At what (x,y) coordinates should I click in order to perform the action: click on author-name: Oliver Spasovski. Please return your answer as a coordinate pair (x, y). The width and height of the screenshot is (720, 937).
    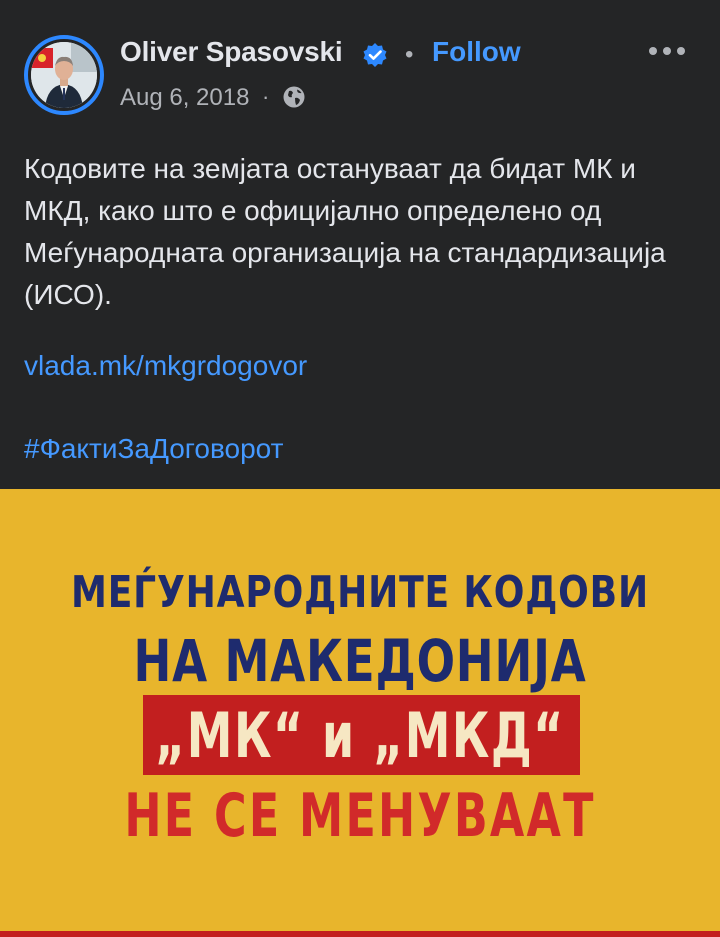
    Looking at the image, I should click on (231, 52).